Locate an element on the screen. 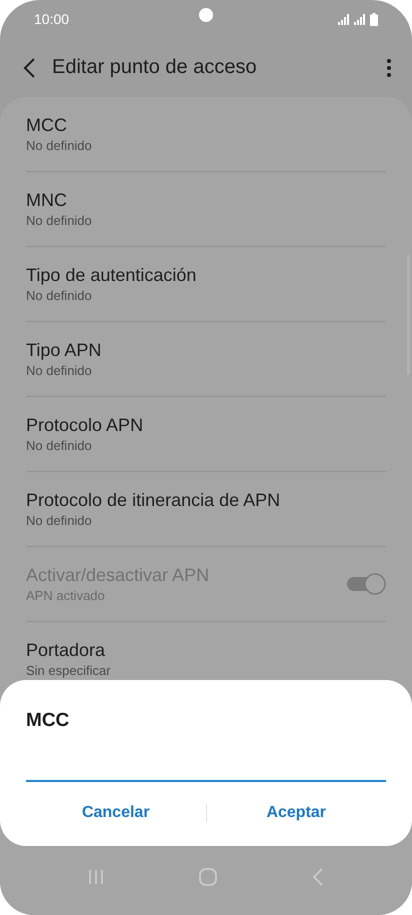 This screenshot has height=915, width=412. setting-title: MCC is located at coordinates (46, 125).